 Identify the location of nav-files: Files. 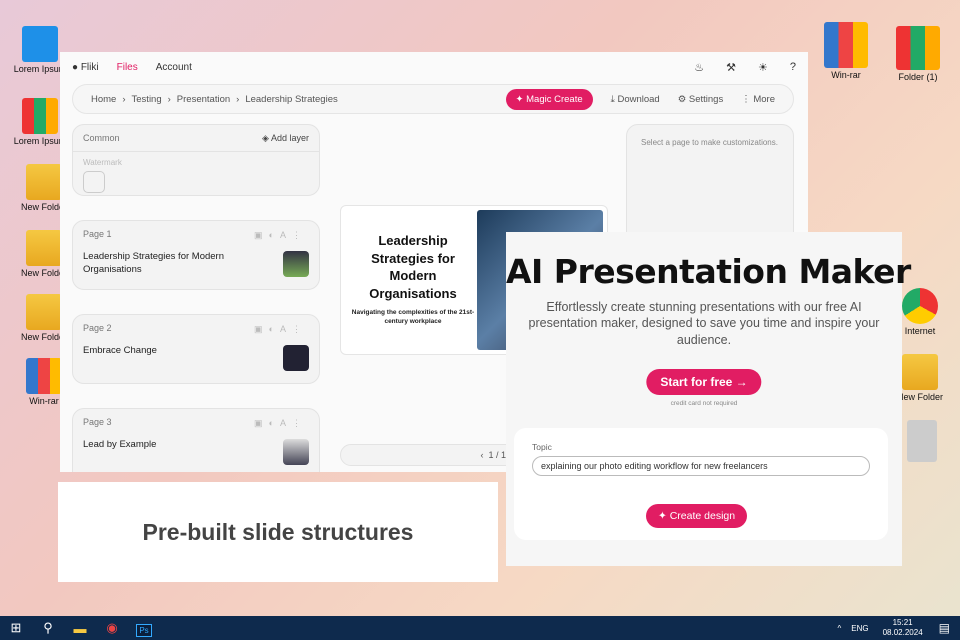
(127, 67).